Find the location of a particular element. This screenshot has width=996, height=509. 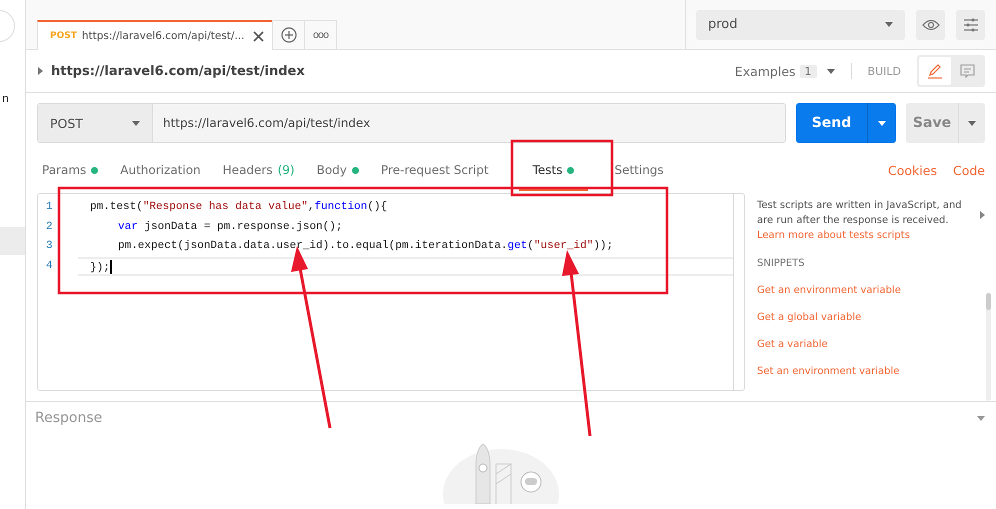

eye-icon is located at coordinates (931, 24).